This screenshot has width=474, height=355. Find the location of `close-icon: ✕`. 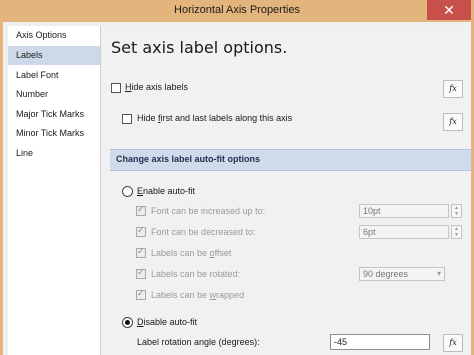

close-icon: ✕ is located at coordinates (449, 10).